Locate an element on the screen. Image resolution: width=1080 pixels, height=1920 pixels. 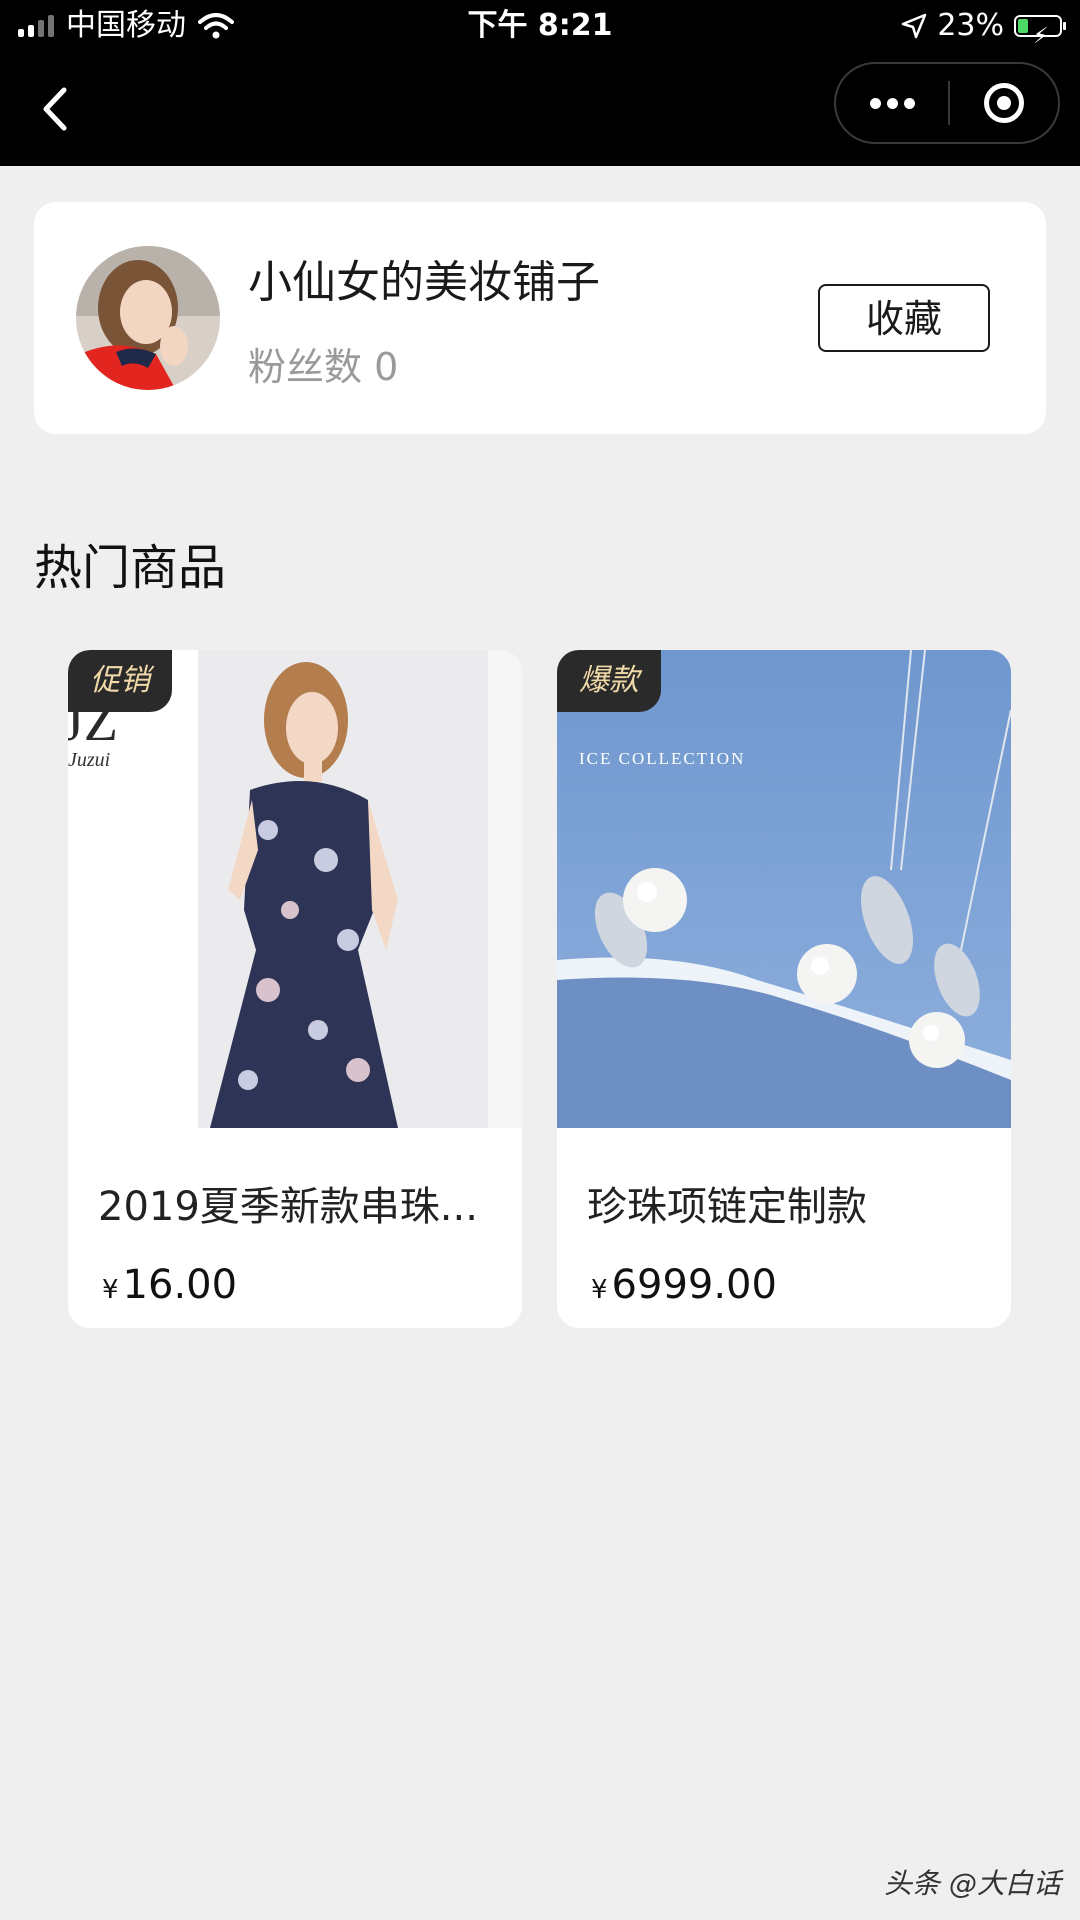
close-target-icon is located at coordinates (1004, 103).